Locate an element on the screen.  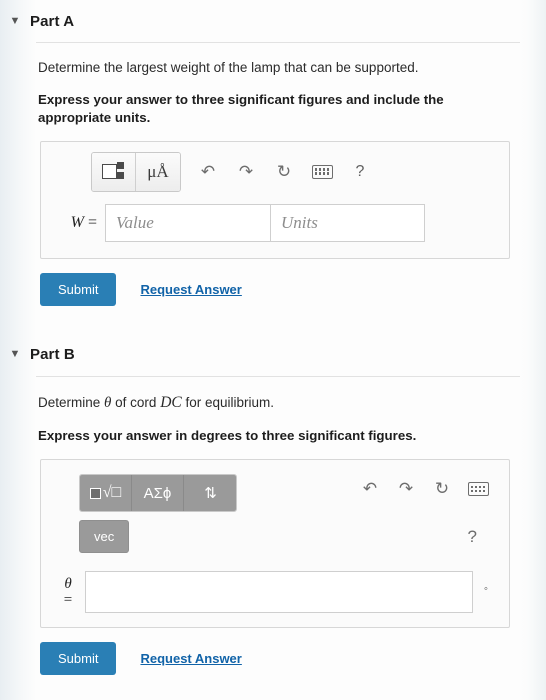
sqrt-button: √□ is located at coordinates (106, 493).